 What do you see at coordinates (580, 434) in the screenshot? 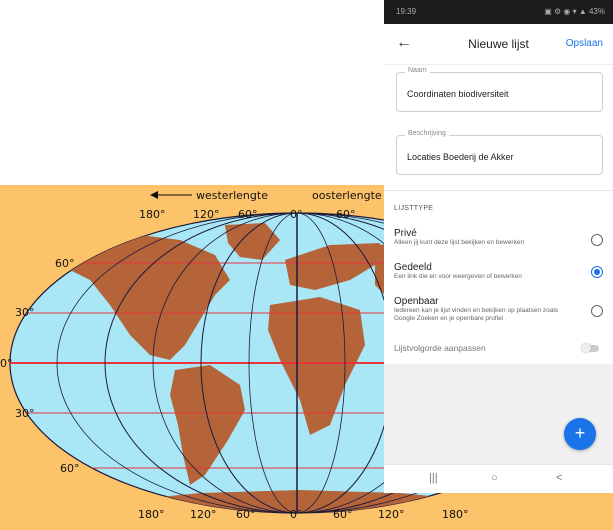
I see `add-icon: +` at bounding box center [580, 434].